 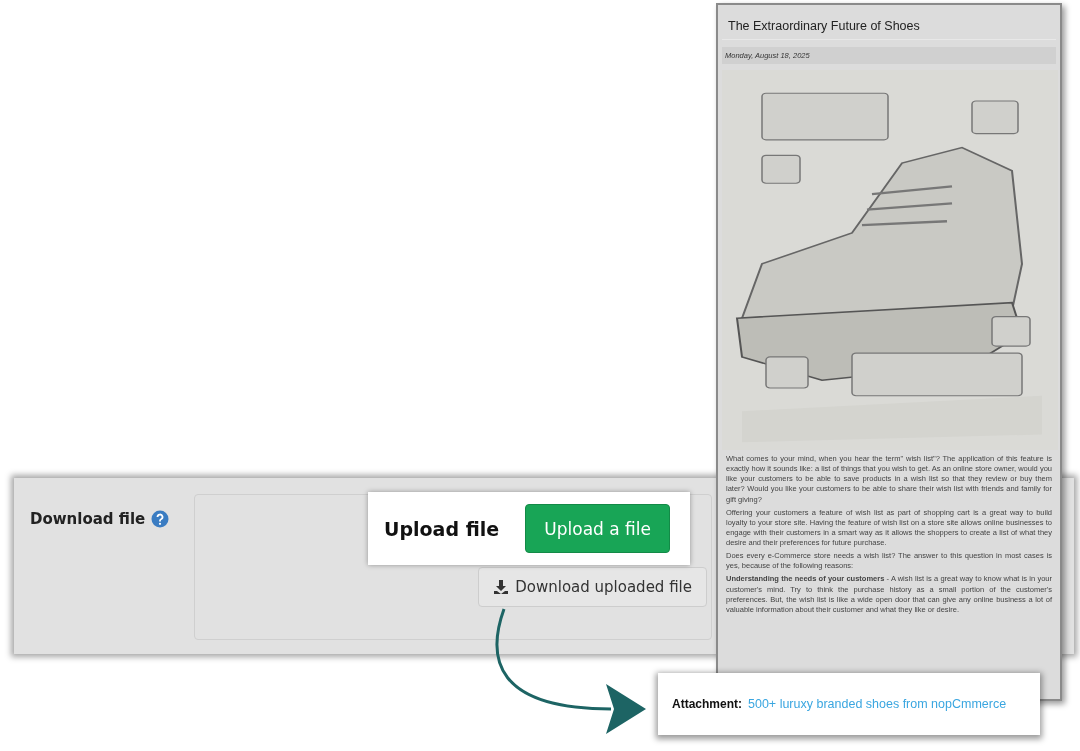 I want to click on download-icon, so click(x=501, y=587).